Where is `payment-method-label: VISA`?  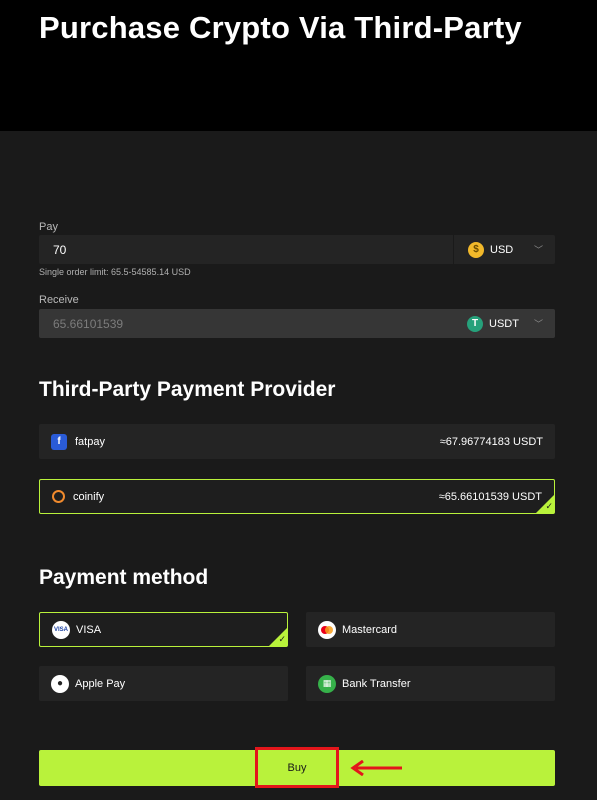
payment-method-label: VISA is located at coordinates (89, 629).